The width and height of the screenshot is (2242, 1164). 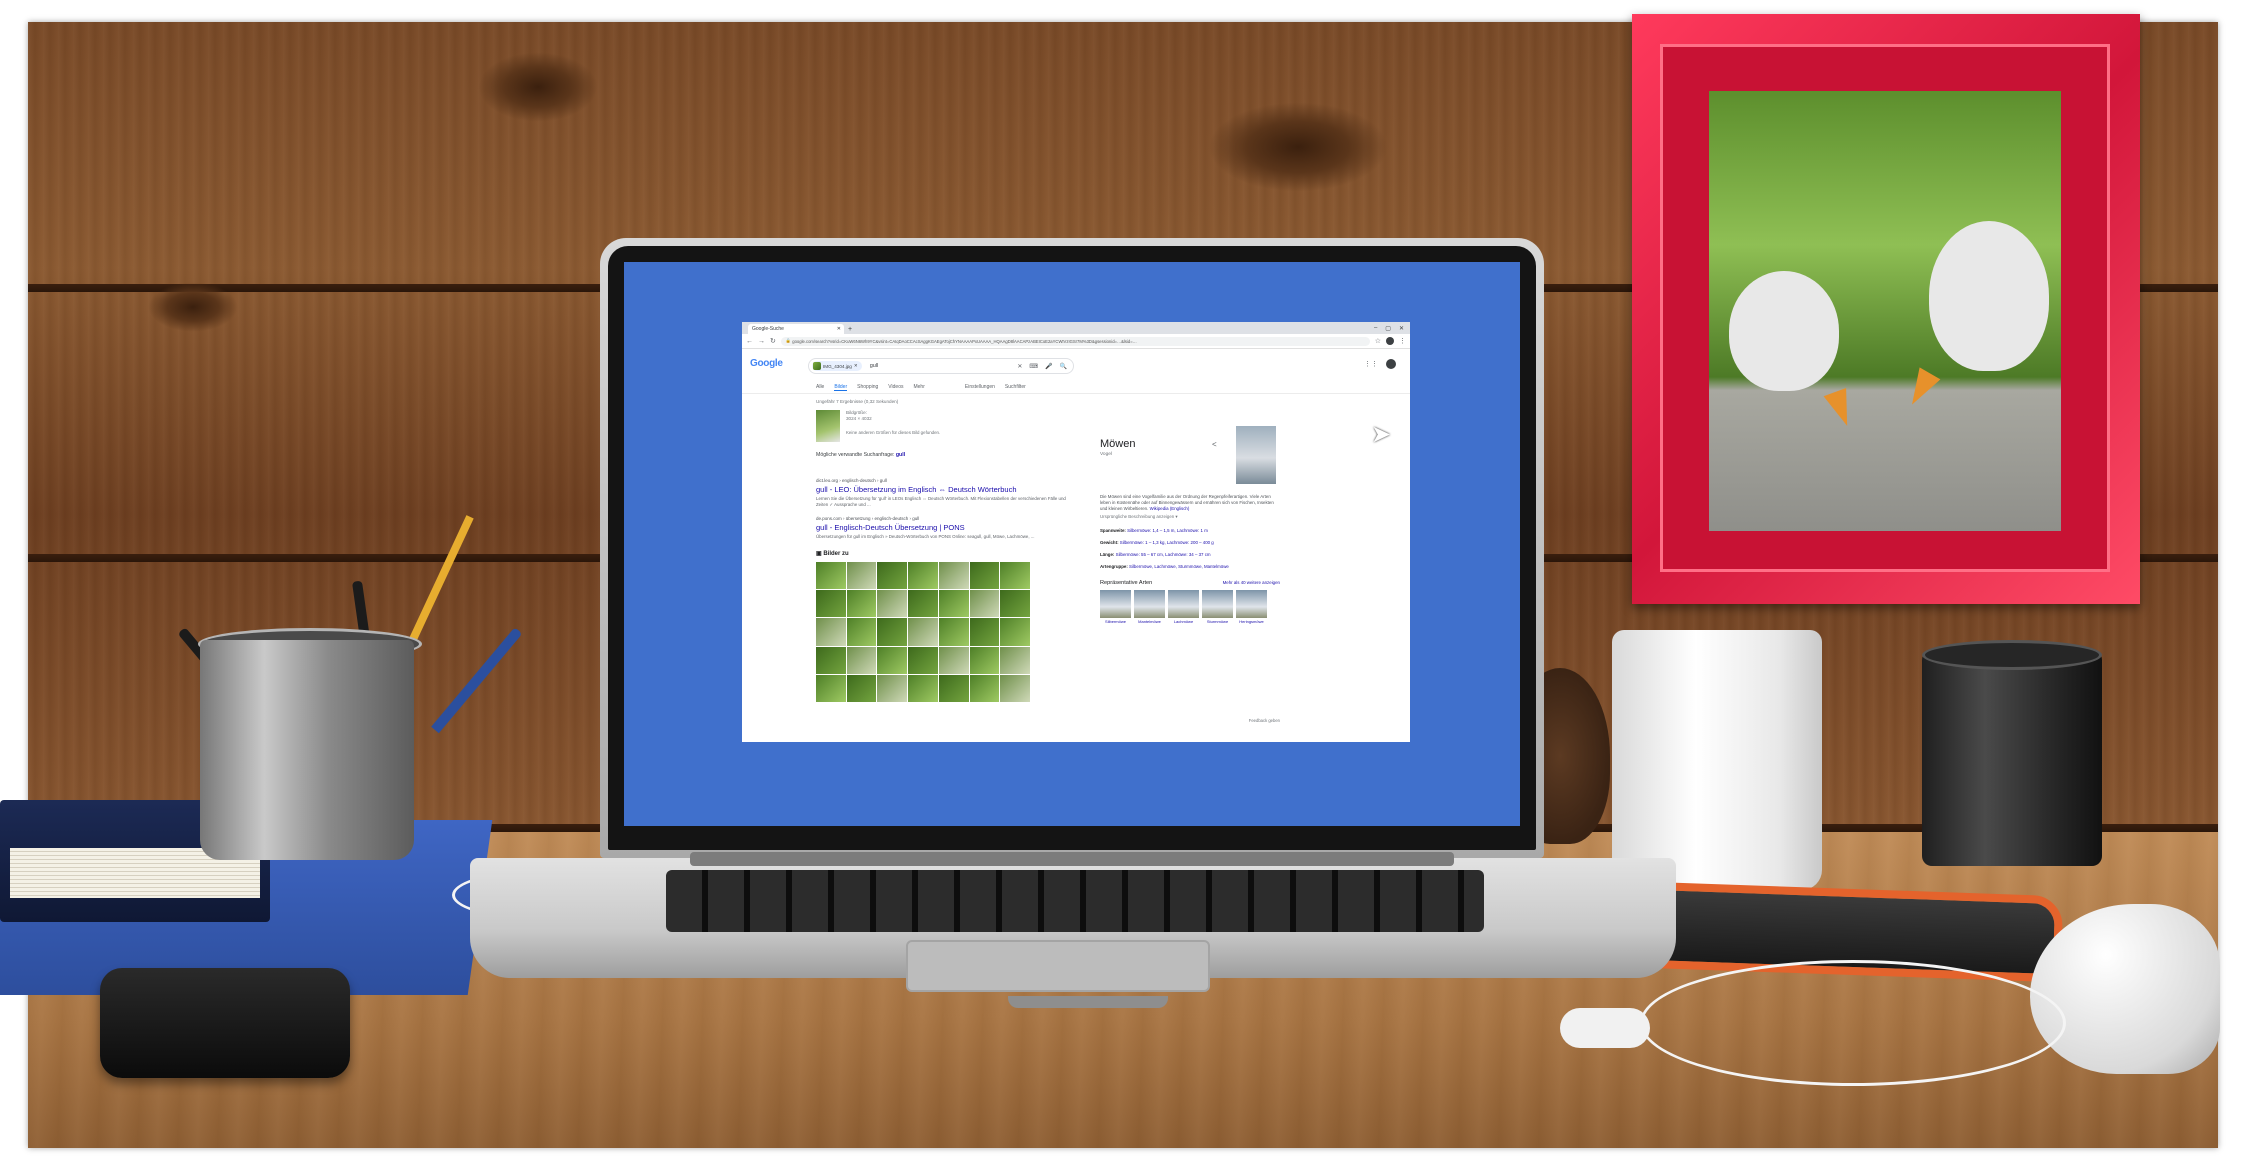 I want to click on kp-species-more: Mehr als 40 weitere anzeigen, so click(x=1251, y=583).